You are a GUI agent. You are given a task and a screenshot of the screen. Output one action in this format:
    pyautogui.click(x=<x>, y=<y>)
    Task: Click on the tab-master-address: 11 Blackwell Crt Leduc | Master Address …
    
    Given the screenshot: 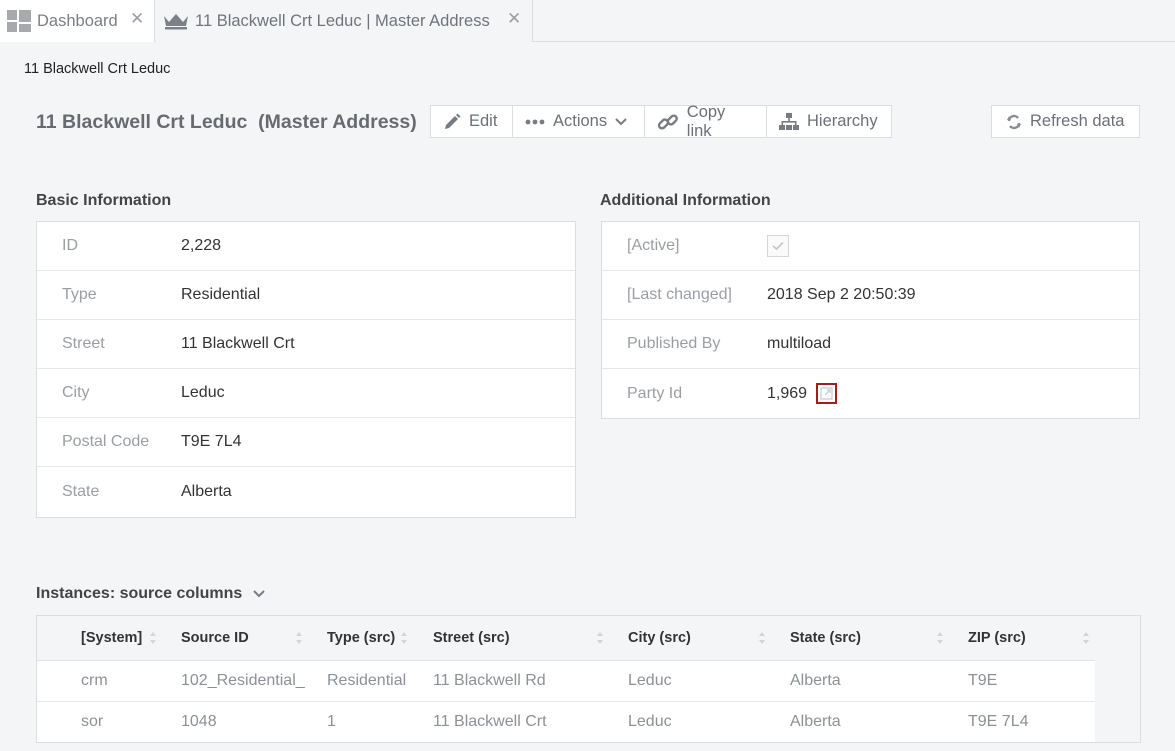 What is the action you would take?
    pyautogui.click(x=344, y=21)
    